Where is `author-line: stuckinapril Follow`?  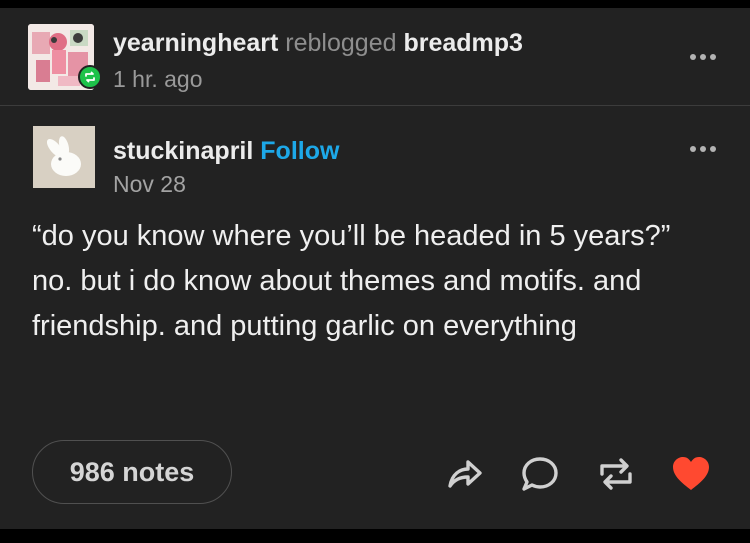
author-line: stuckinapril Follow is located at coordinates (226, 151).